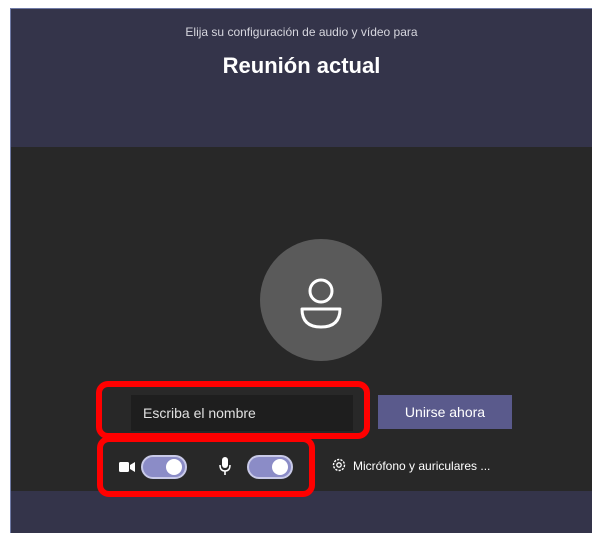  I want to click on person-icon, so click(321, 303).